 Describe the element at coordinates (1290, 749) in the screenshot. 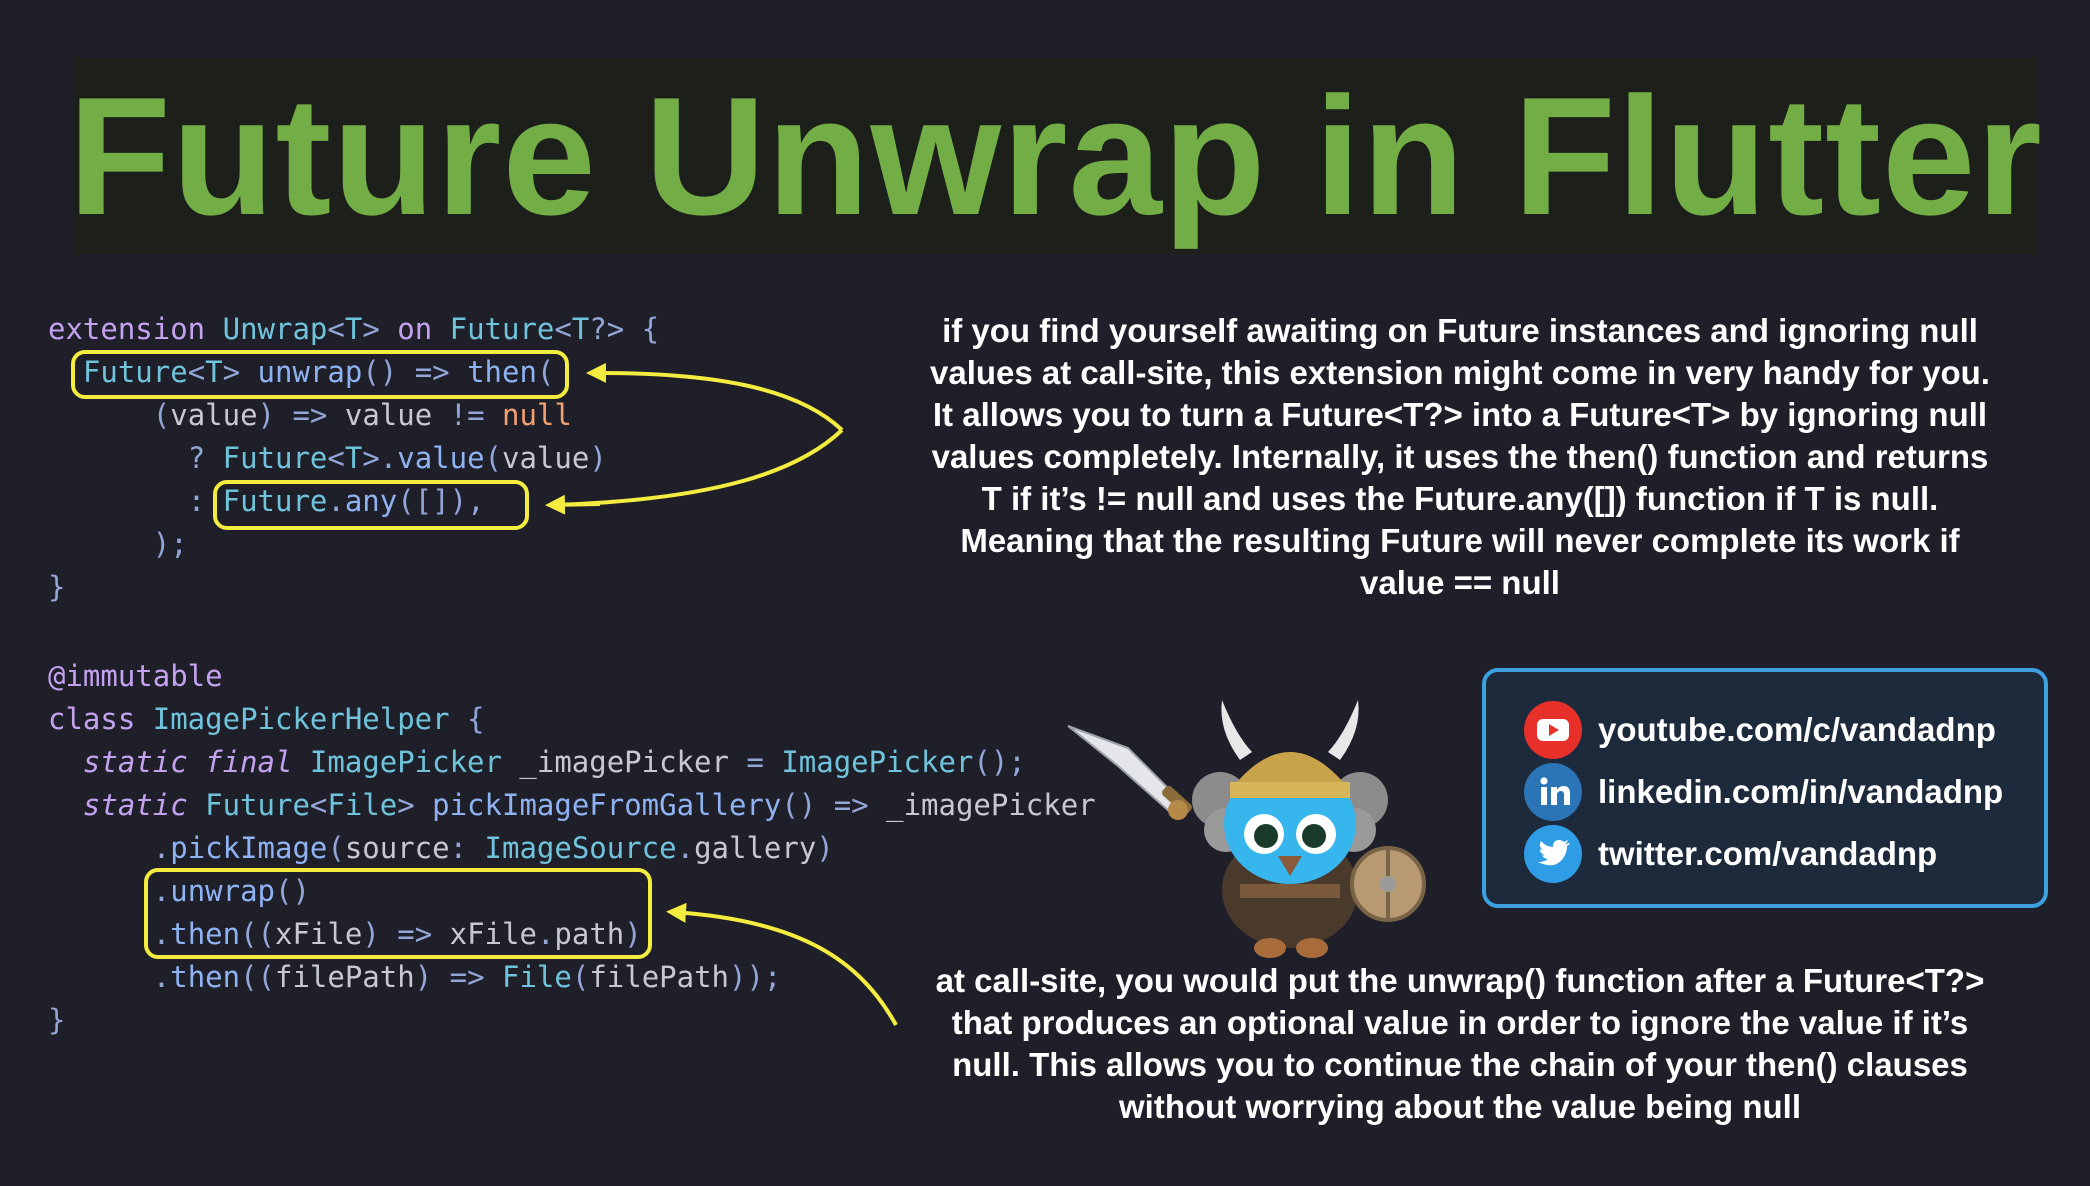

I see `mascot-helmet` at that location.